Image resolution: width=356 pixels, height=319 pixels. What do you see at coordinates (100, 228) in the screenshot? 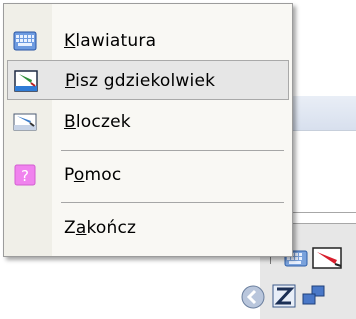
I see `menu-item-label: Zakończ` at bounding box center [100, 228].